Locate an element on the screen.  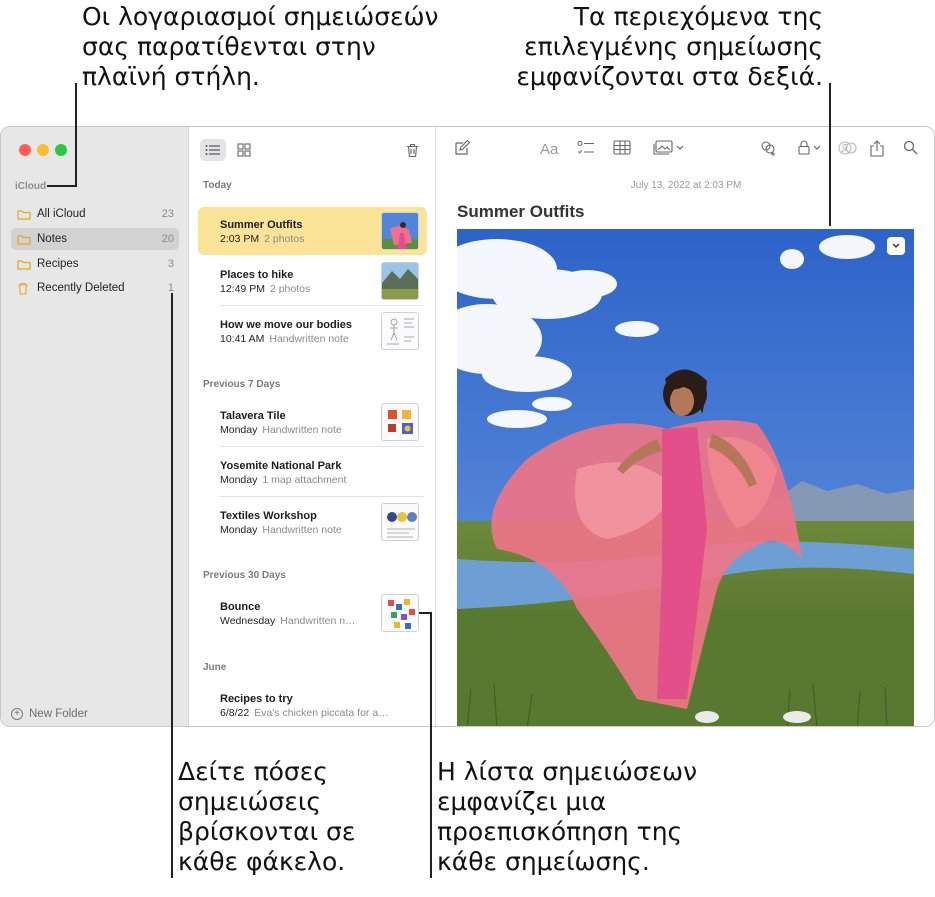
note-preview: 1 map attachment is located at coordinates (304, 480).